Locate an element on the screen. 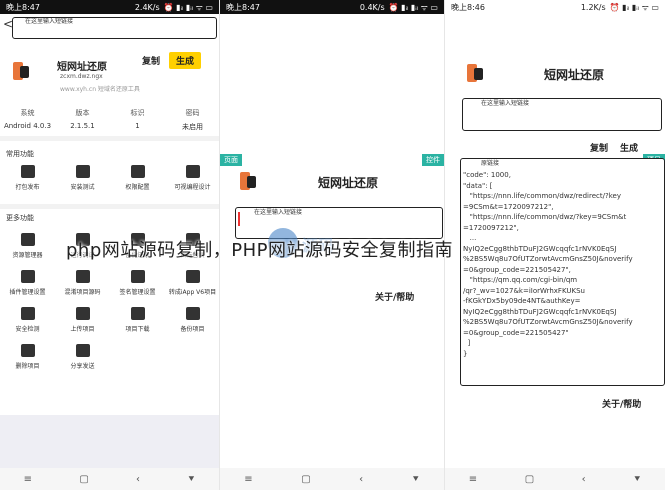  tool-label: 项目下载 is located at coordinates (137, 329).